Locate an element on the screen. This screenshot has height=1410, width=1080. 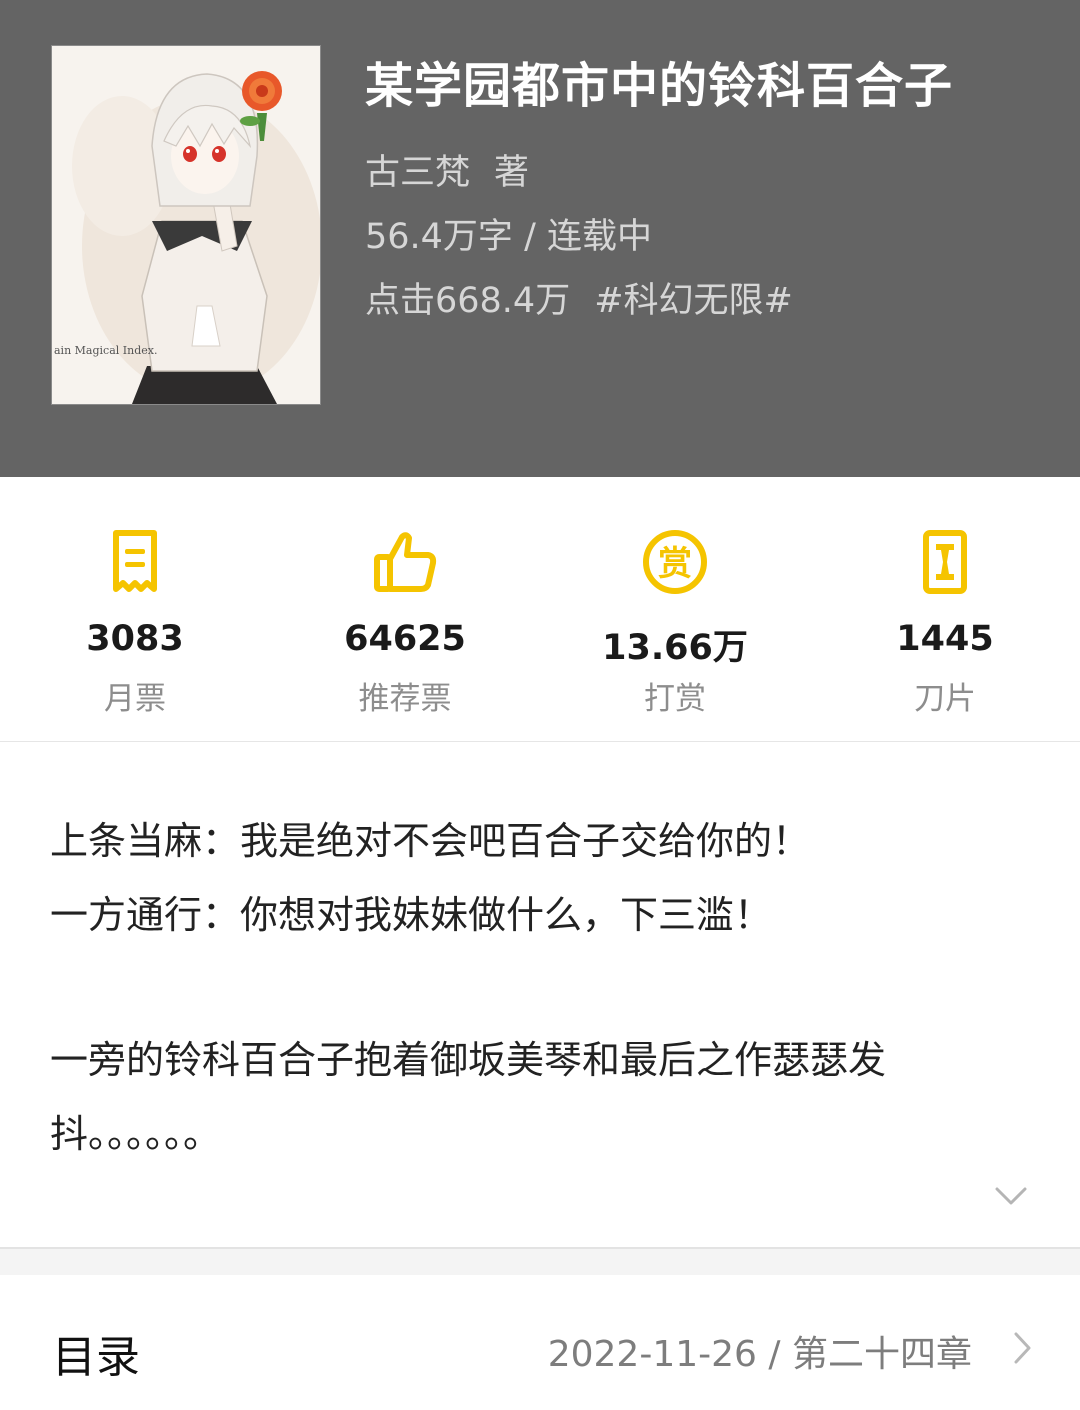
stat-monthly-ticket: 3083 月票 is located at coordinates (135, 609).